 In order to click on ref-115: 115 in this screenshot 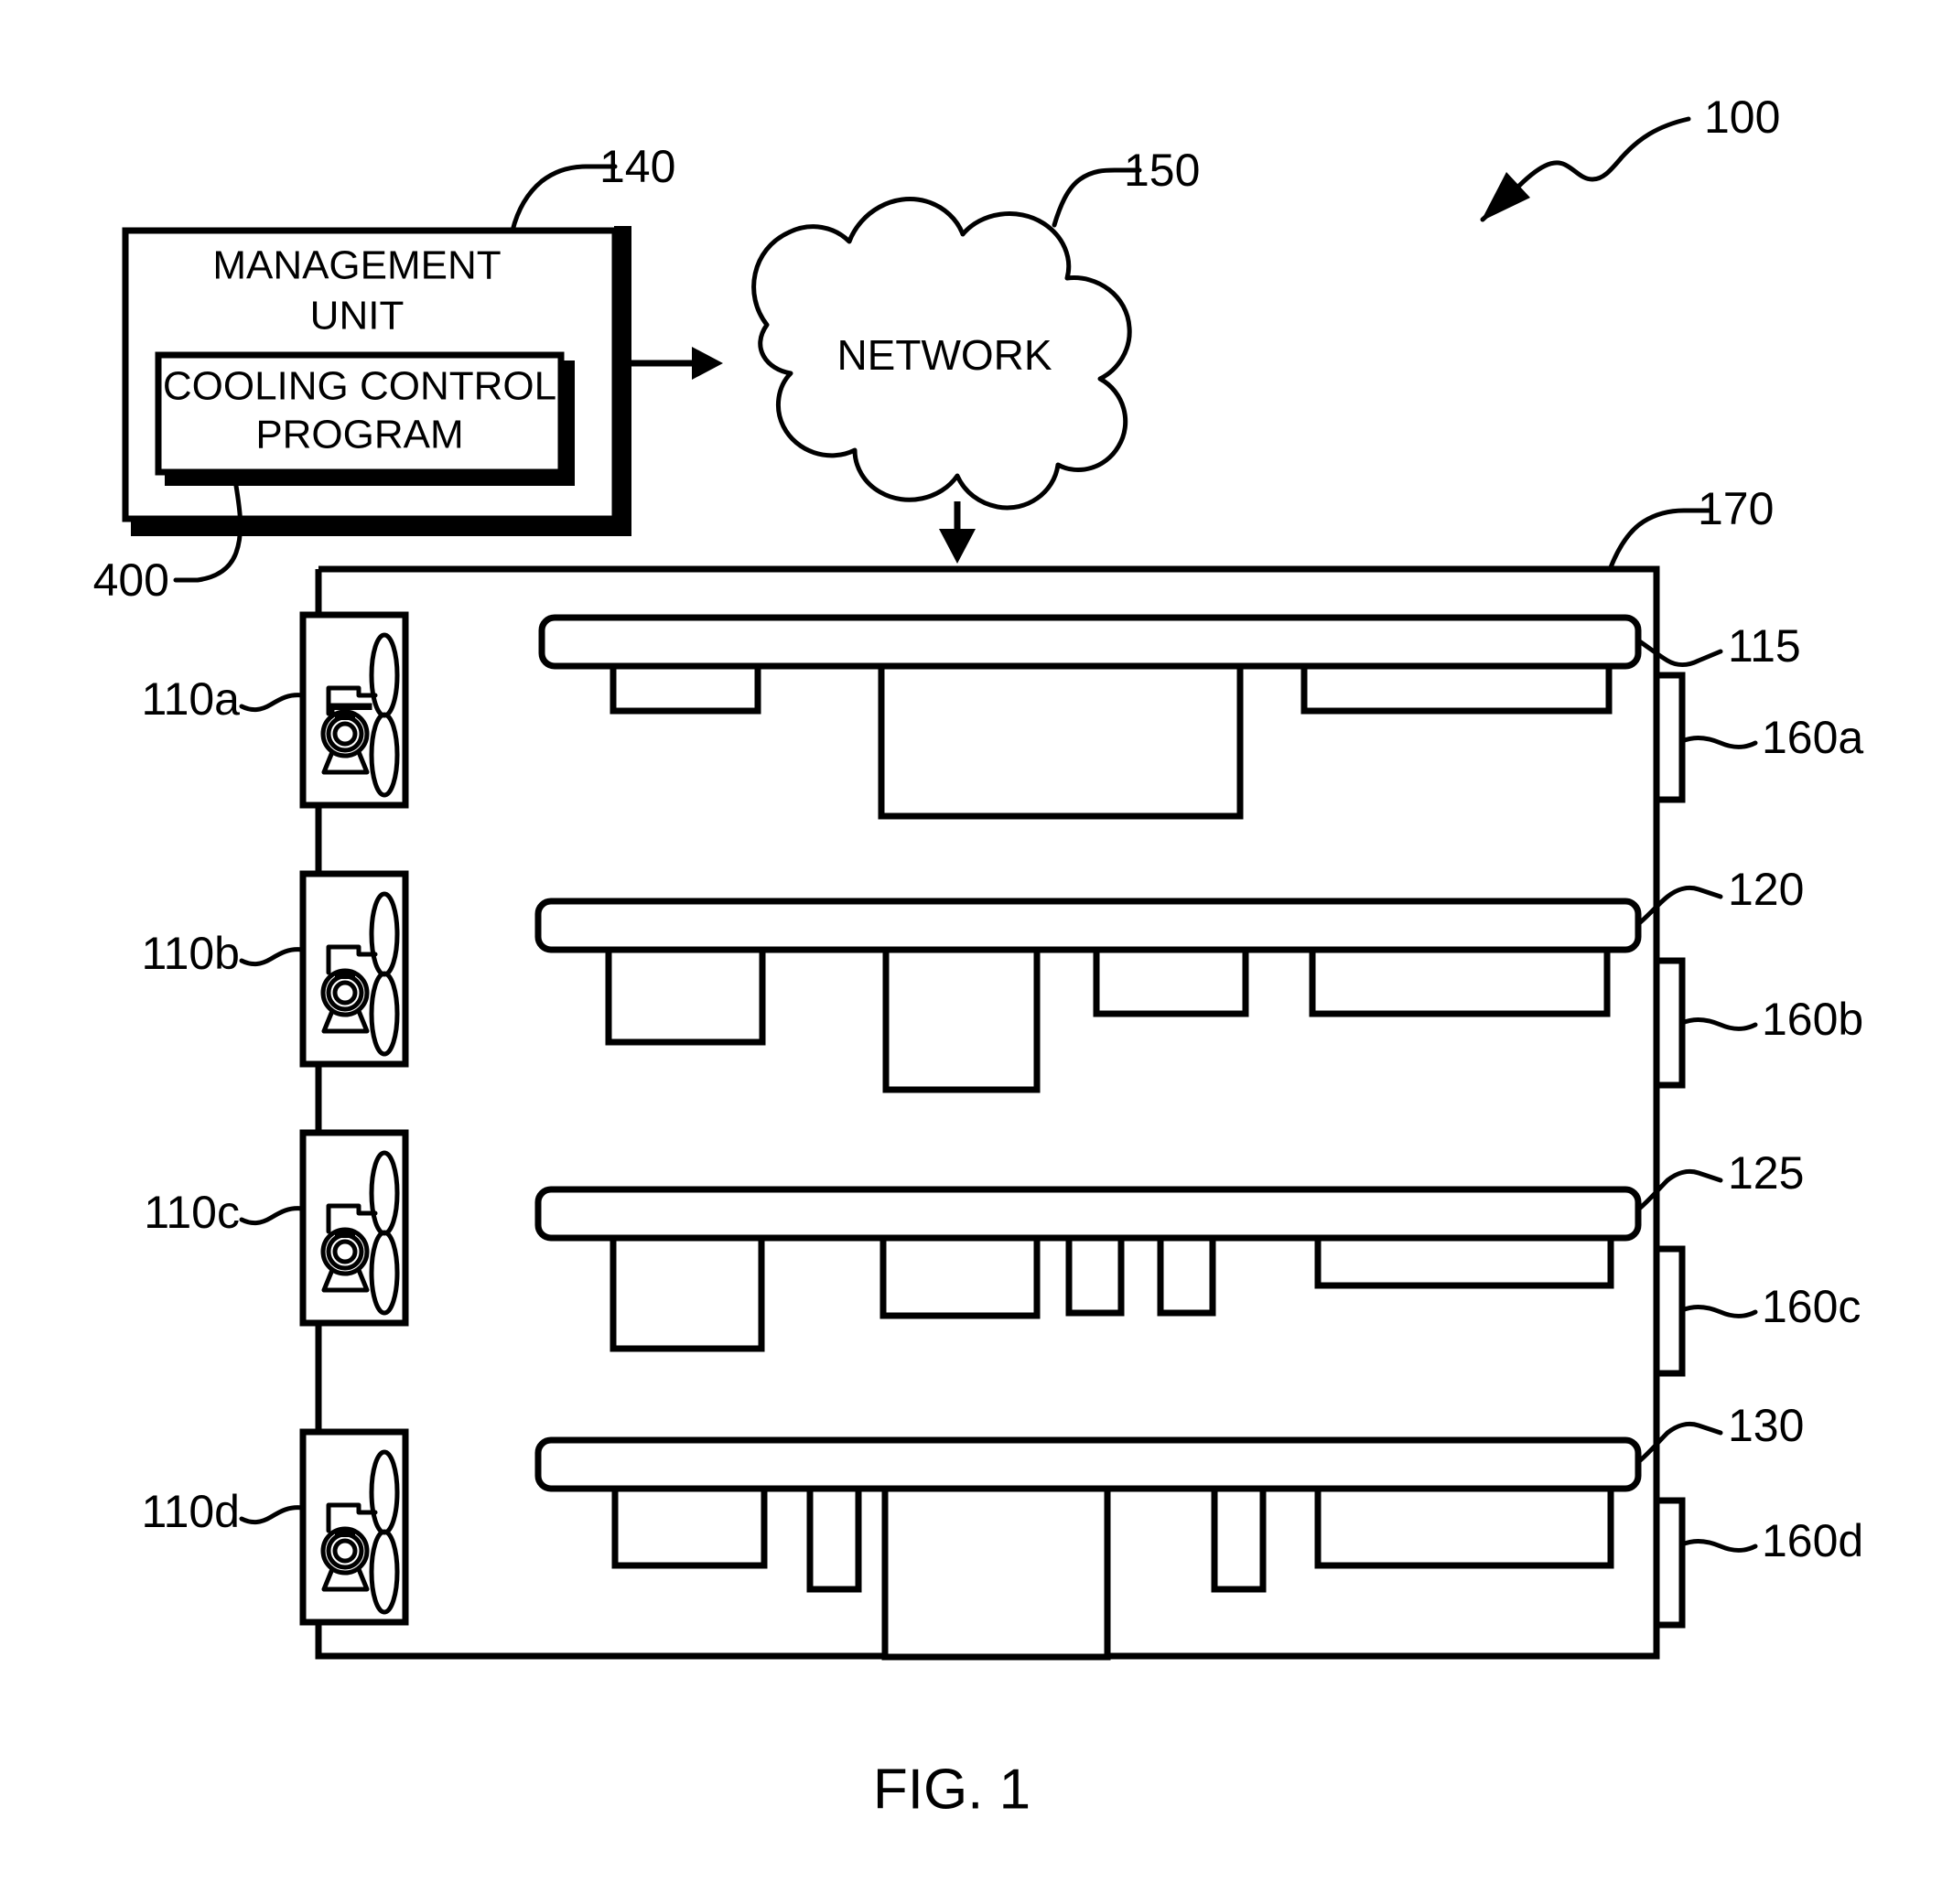, I will do `click(1764, 646)`.